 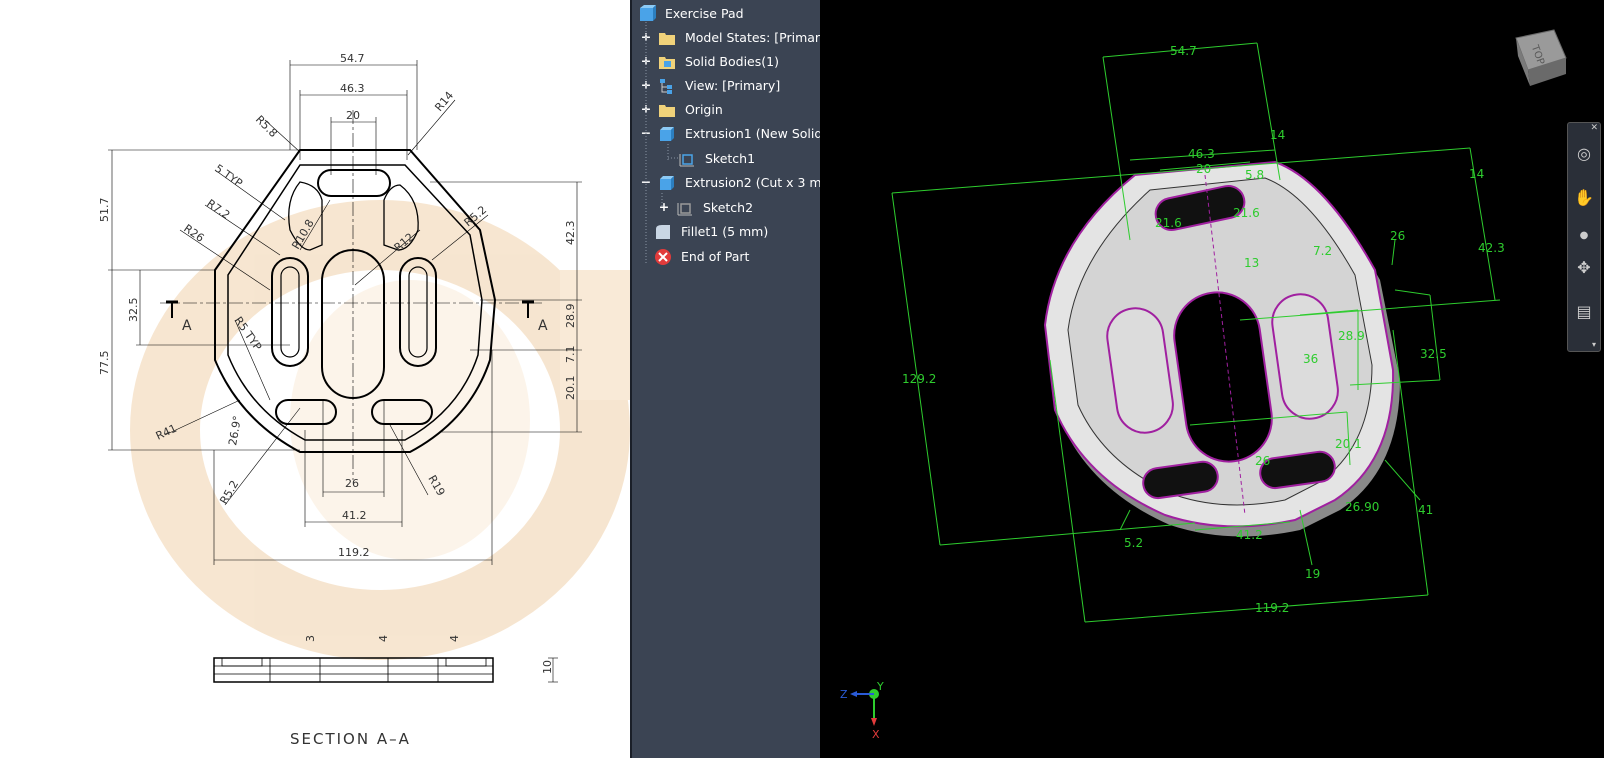 I want to click on vdim-7-2: 7.2, so click(x=1322, y=251).